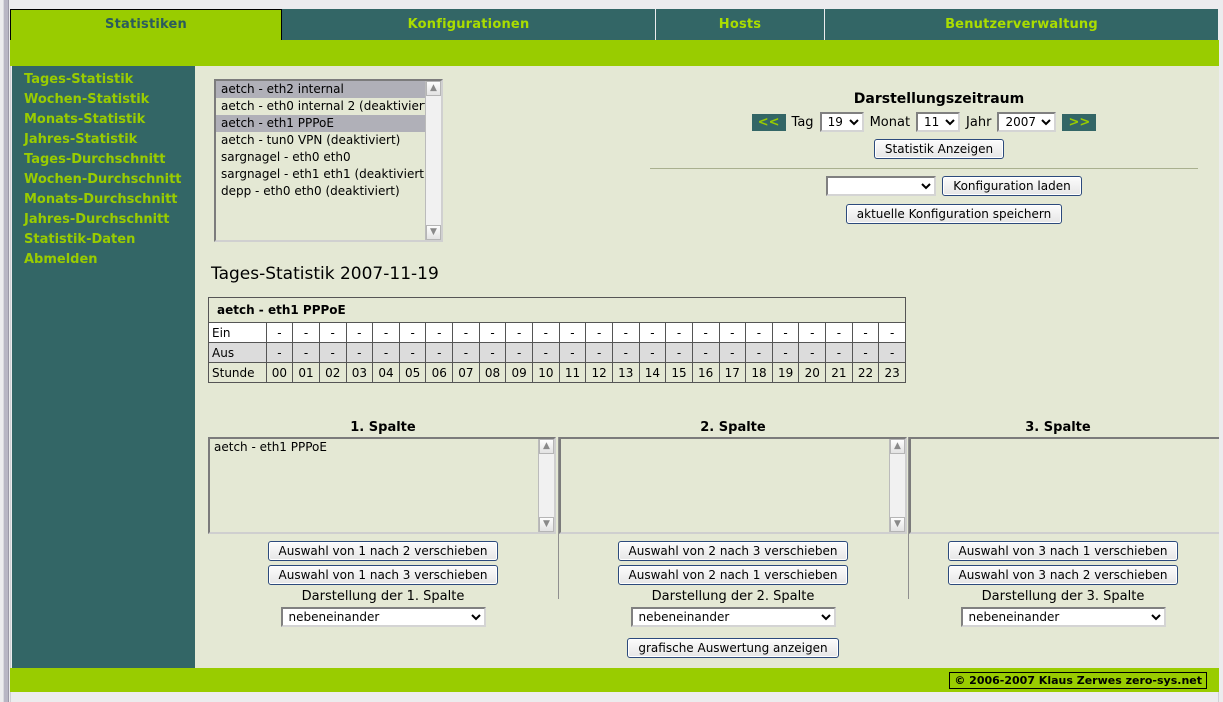 The width and height of the screenshot is (1223, 702). I want to click on interface-option: sargnagel - eth0 eth0, so click(320, 157).